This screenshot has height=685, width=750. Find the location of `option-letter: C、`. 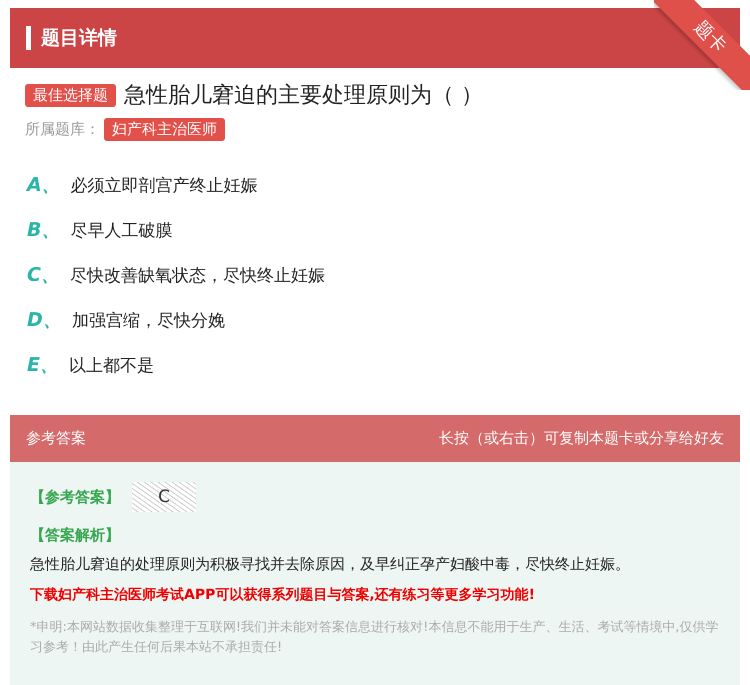

option-letter: C、 is located at coordinates (43, 275).